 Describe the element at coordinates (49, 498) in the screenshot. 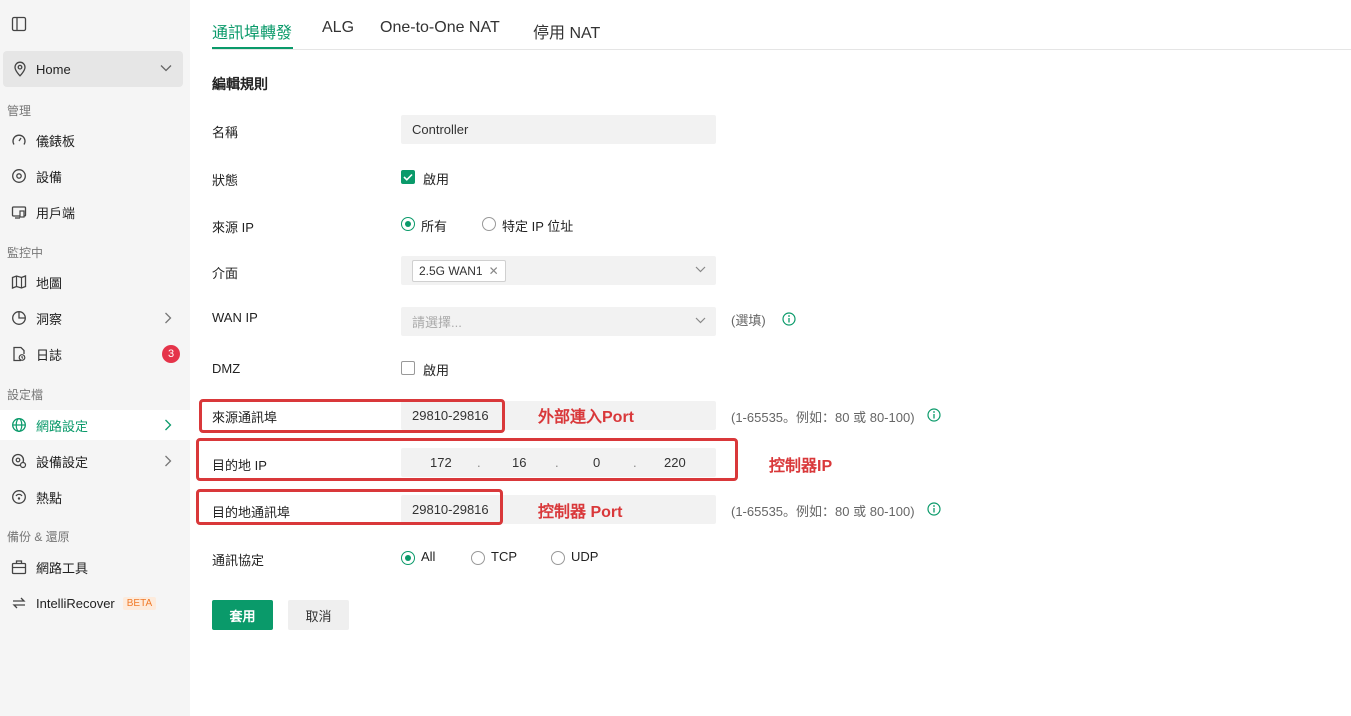

I see `sidebar-item-label: 熱點` at that location.